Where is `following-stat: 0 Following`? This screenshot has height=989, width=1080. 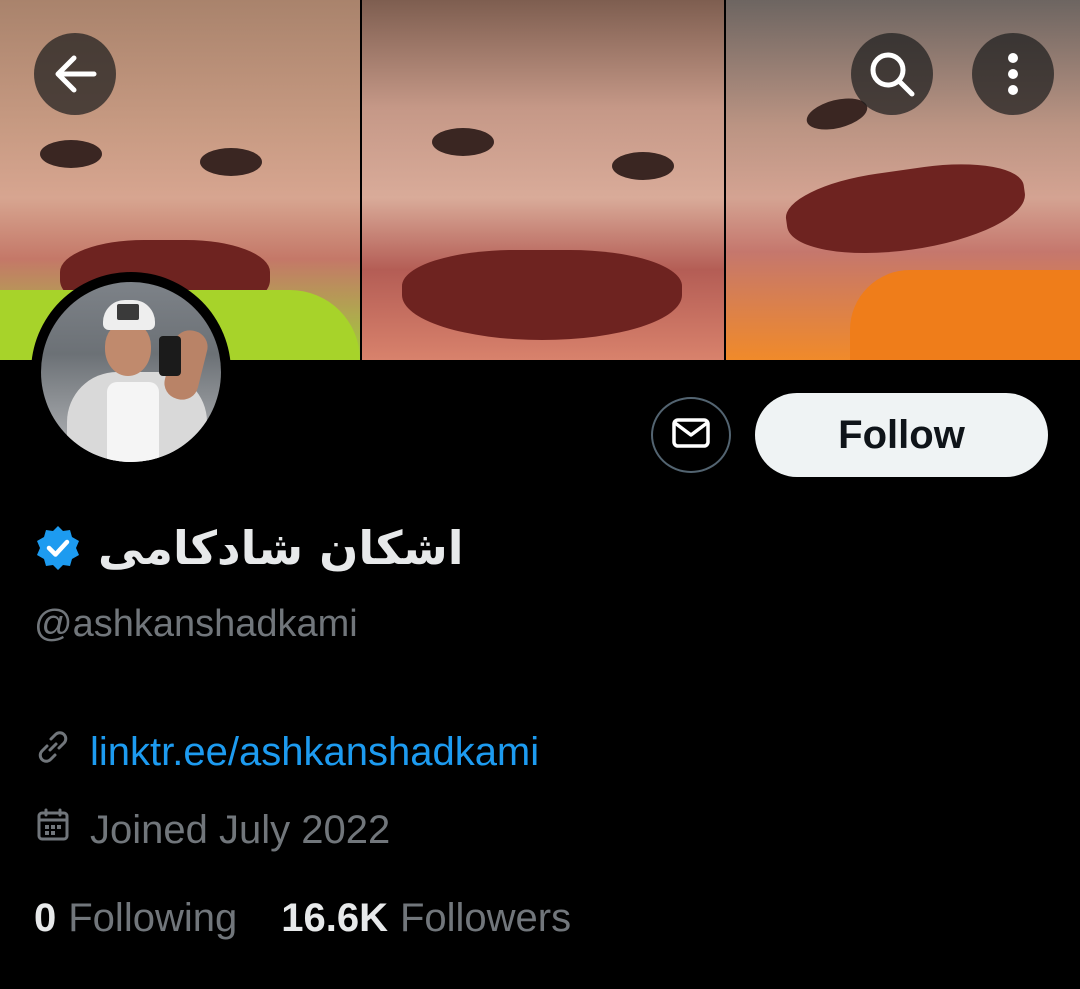 following-stat: 0 Following is located at coordinates (135, 918).